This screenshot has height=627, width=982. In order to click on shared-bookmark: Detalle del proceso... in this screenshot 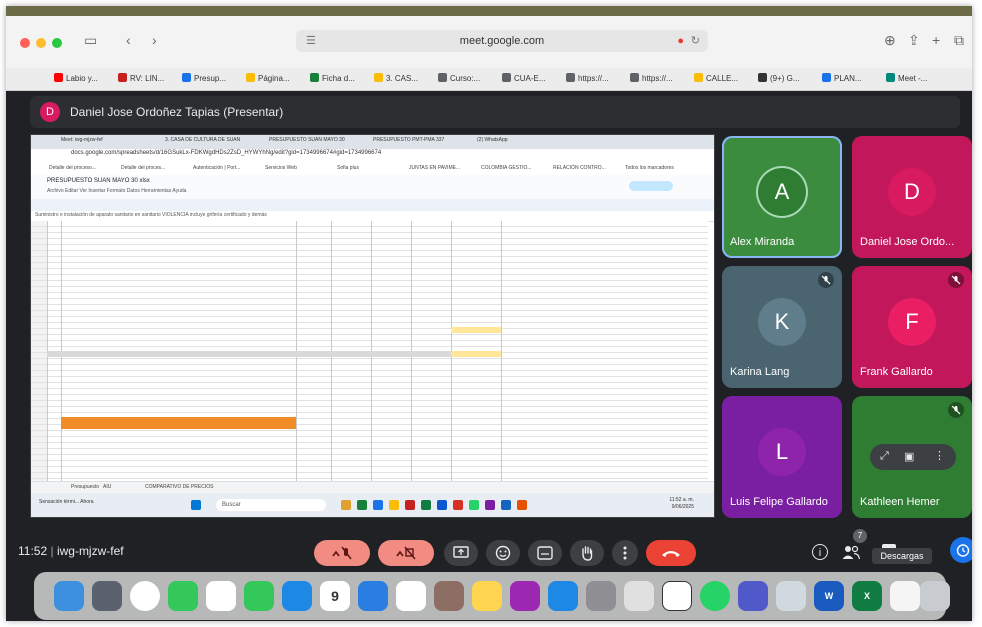, I will do `click(72, 168)`.